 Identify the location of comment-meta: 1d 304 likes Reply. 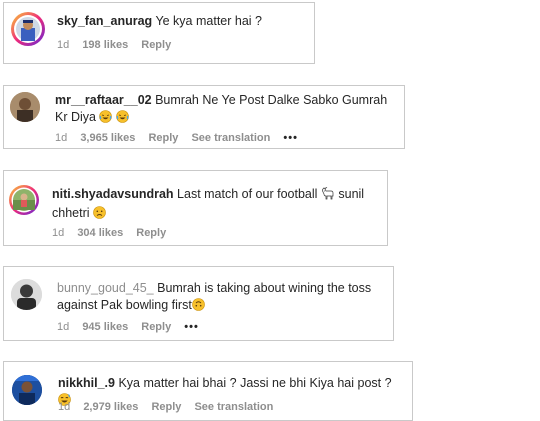
(114, 233).